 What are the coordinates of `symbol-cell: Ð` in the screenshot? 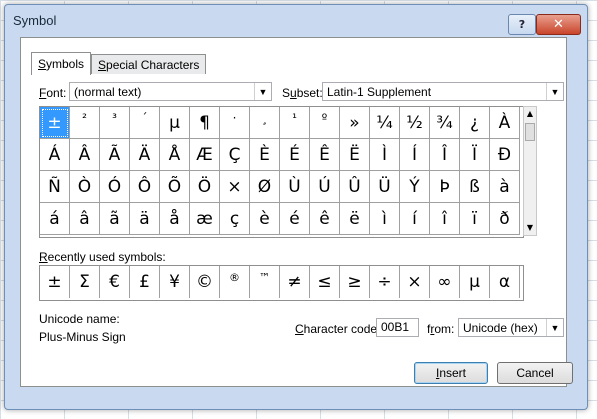 It's located at (505, 155).